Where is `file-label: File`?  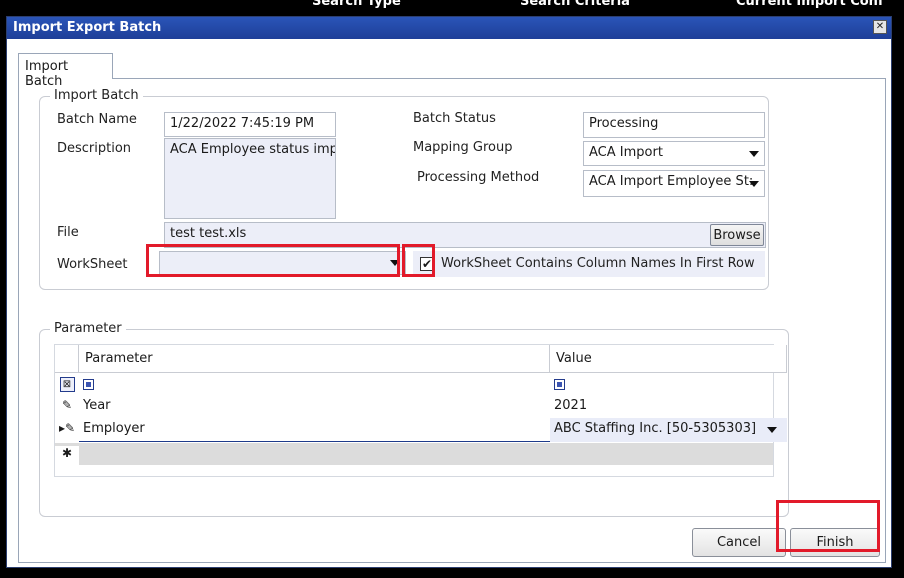
file-label: File is located at coordinates (68, 232).